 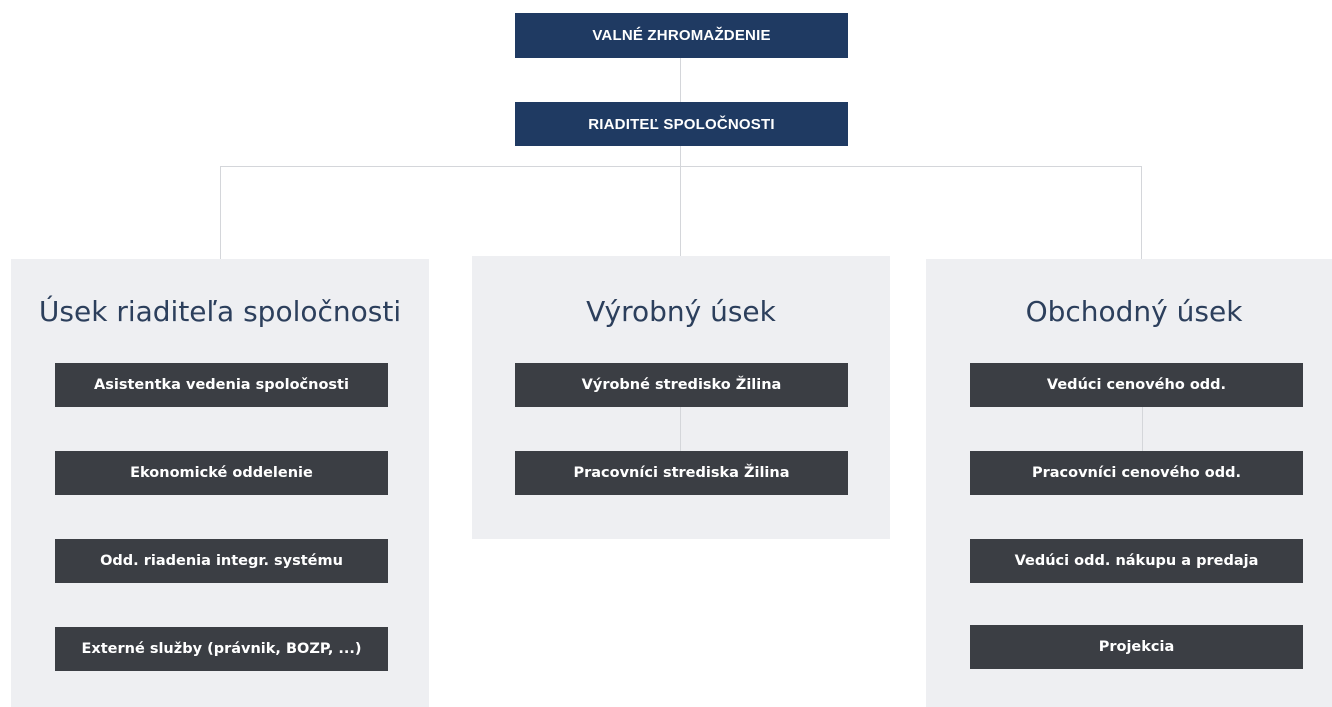 What do you see at coordinates (681, 124) in the screenshot?
I see `director-box: RIADITEĽ SPOLOČNOSTI` at bounding box center [681, 124].